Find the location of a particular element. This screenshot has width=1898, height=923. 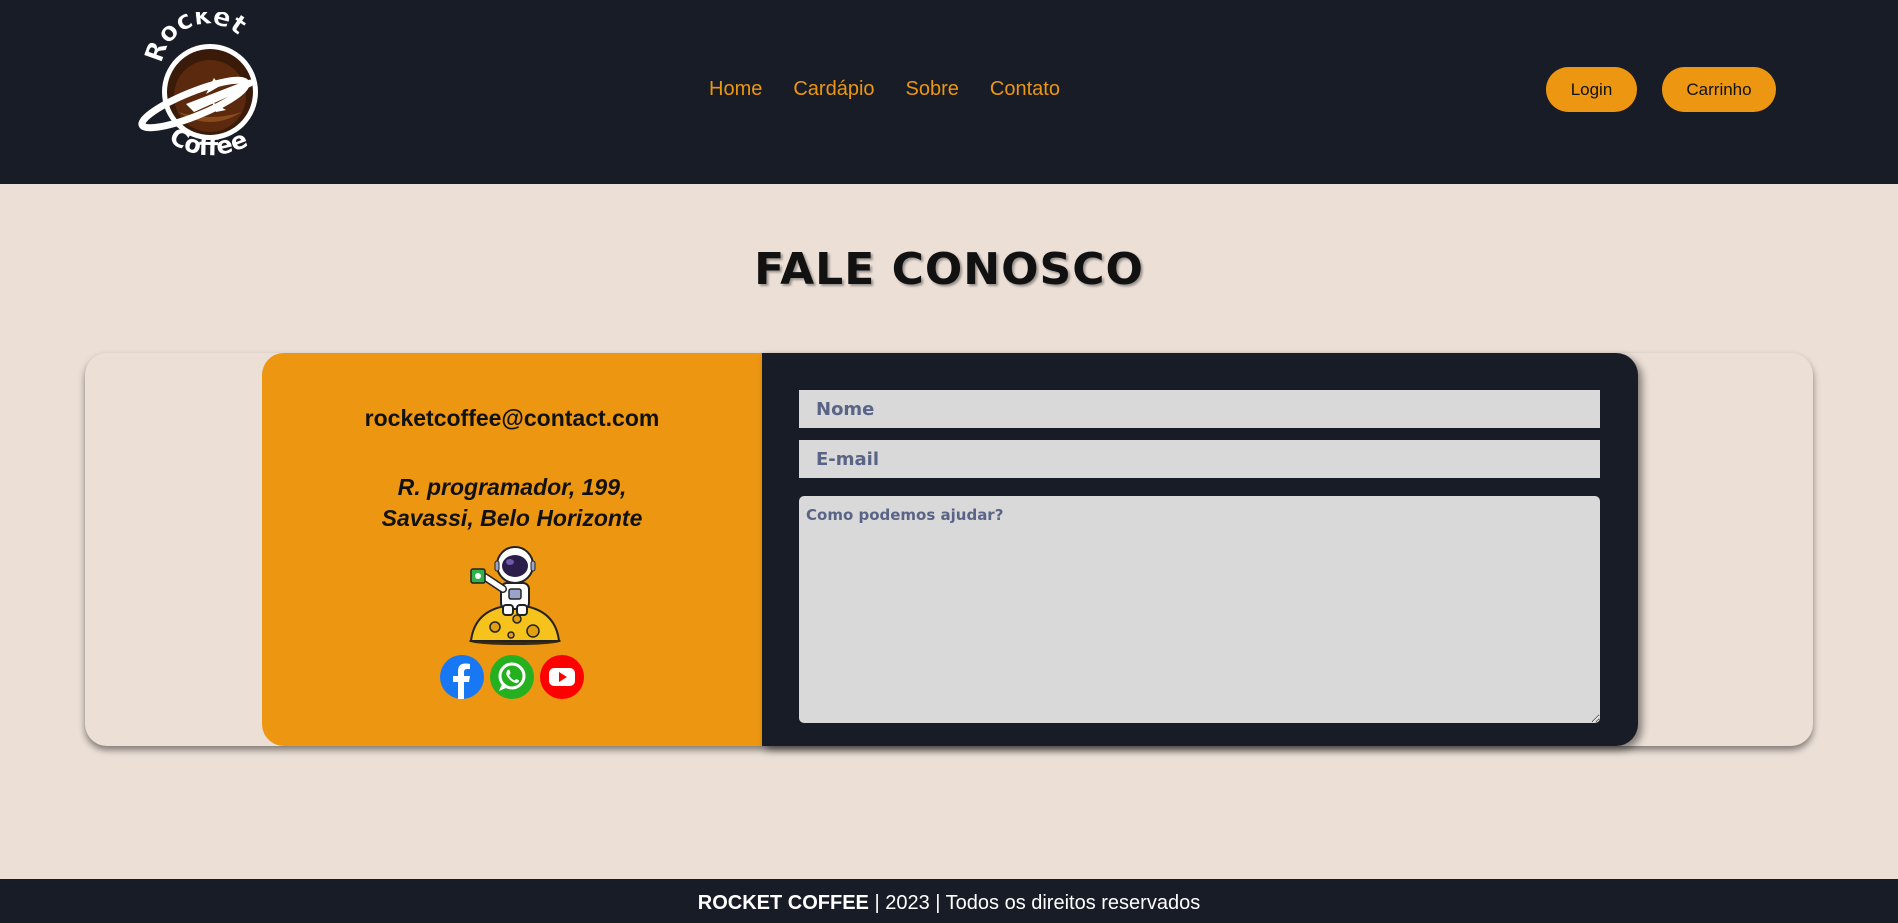

name-input is located at coordinates (1199, 409).